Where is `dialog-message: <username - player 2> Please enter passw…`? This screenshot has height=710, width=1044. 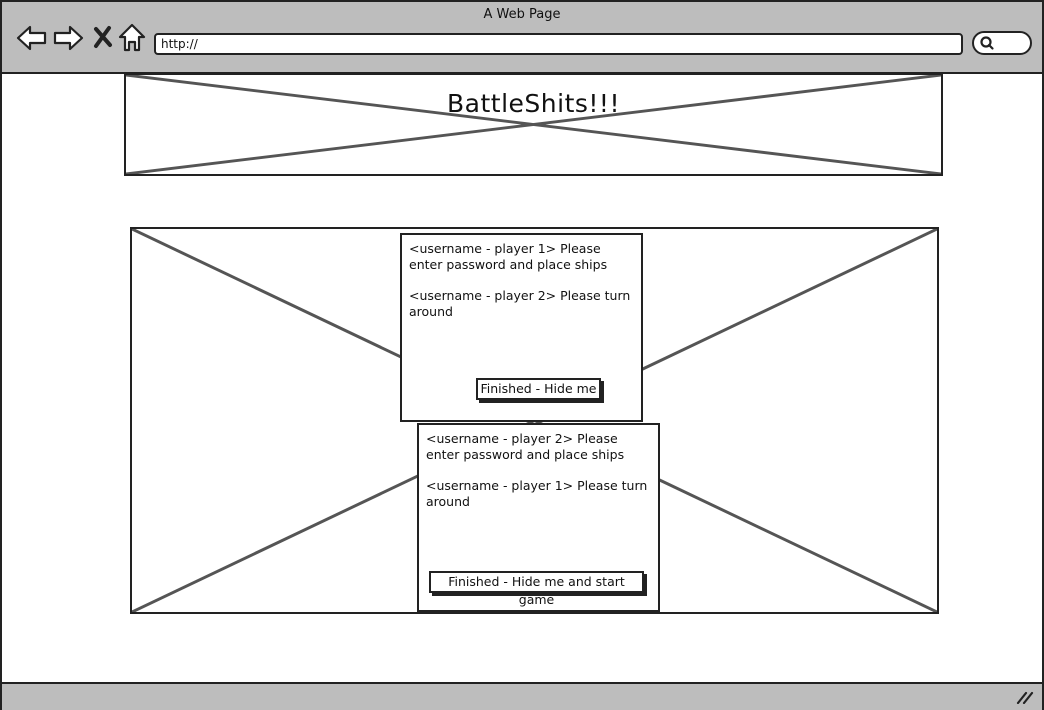
dialog-message: <username - player 2> Please enter passw… is located at coordinates (525, 446).